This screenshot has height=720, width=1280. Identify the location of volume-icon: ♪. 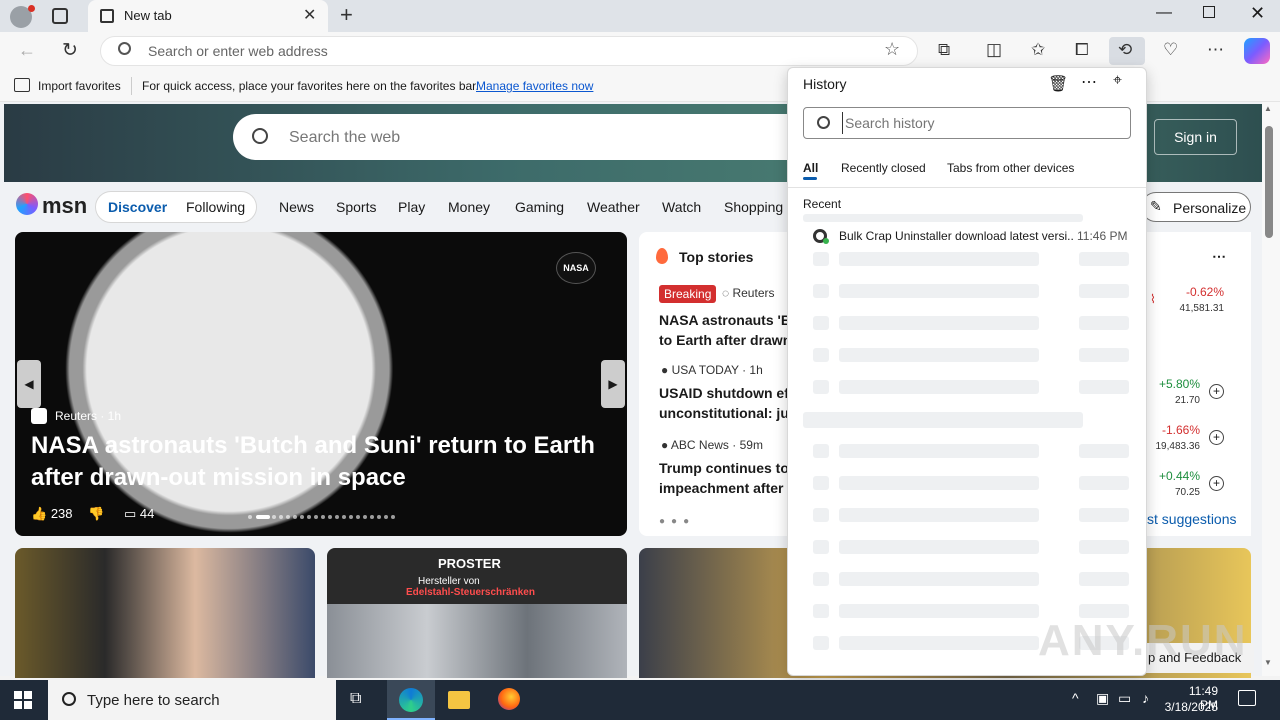
(1145, 698).